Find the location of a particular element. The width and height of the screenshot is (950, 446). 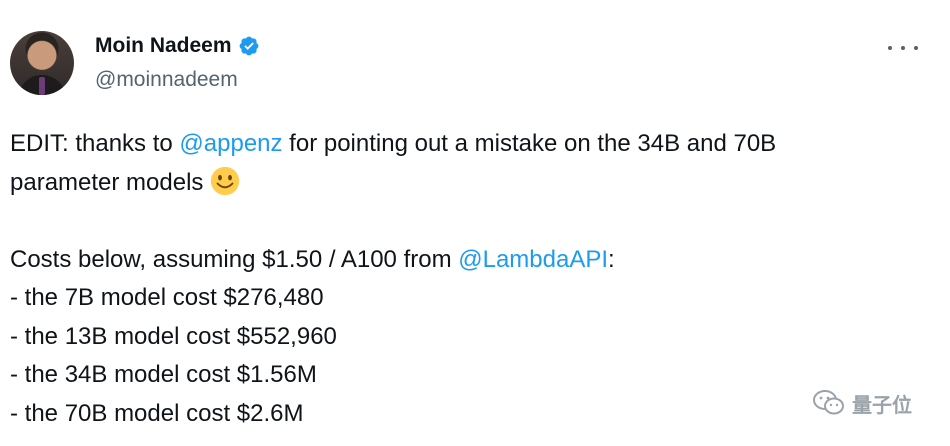

cost-bullet: - the 34B model cost $1.56M is located at coordinates (163, 374).